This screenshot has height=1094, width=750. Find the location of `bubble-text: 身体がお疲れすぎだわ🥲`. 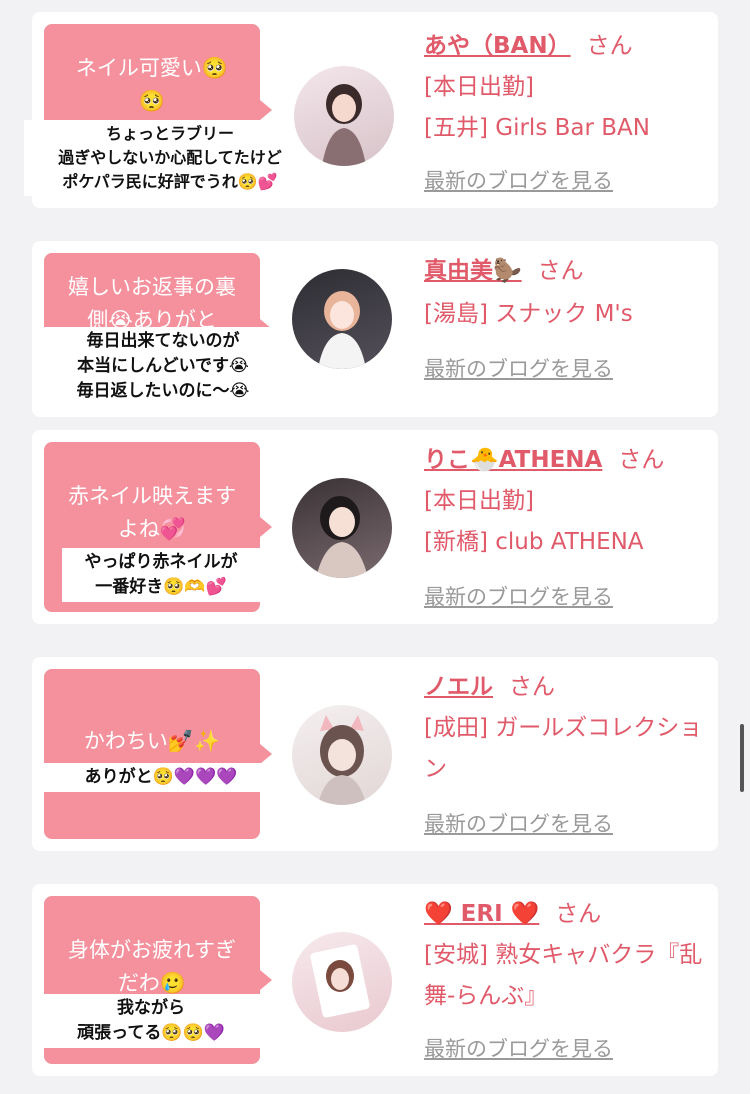

bubble-text: 身体がお疲れすぎだわ🥲 is located at coordinates (152, 966).